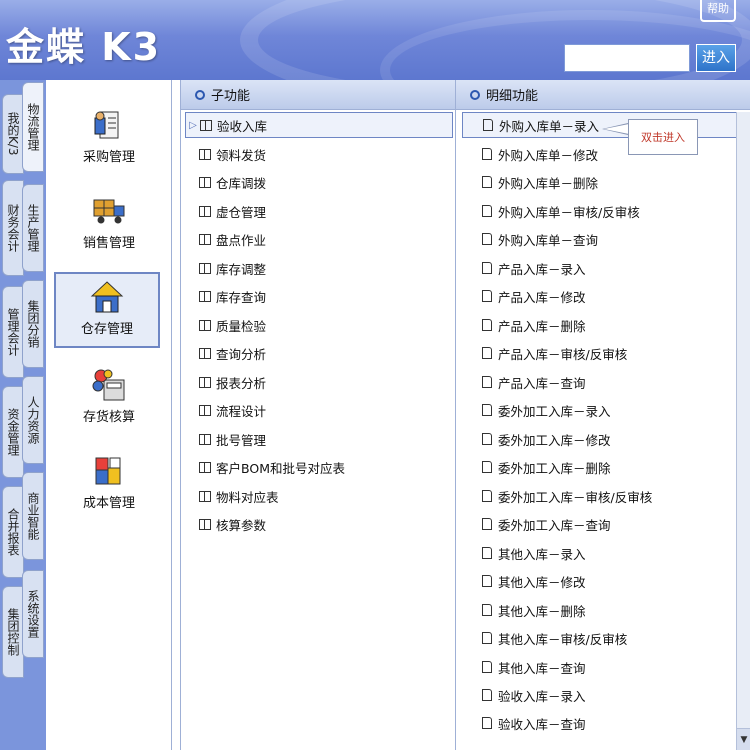 This screenshot has height=750, width=750. I want to click on module-purchase: 采购管理, so click(109, 140).